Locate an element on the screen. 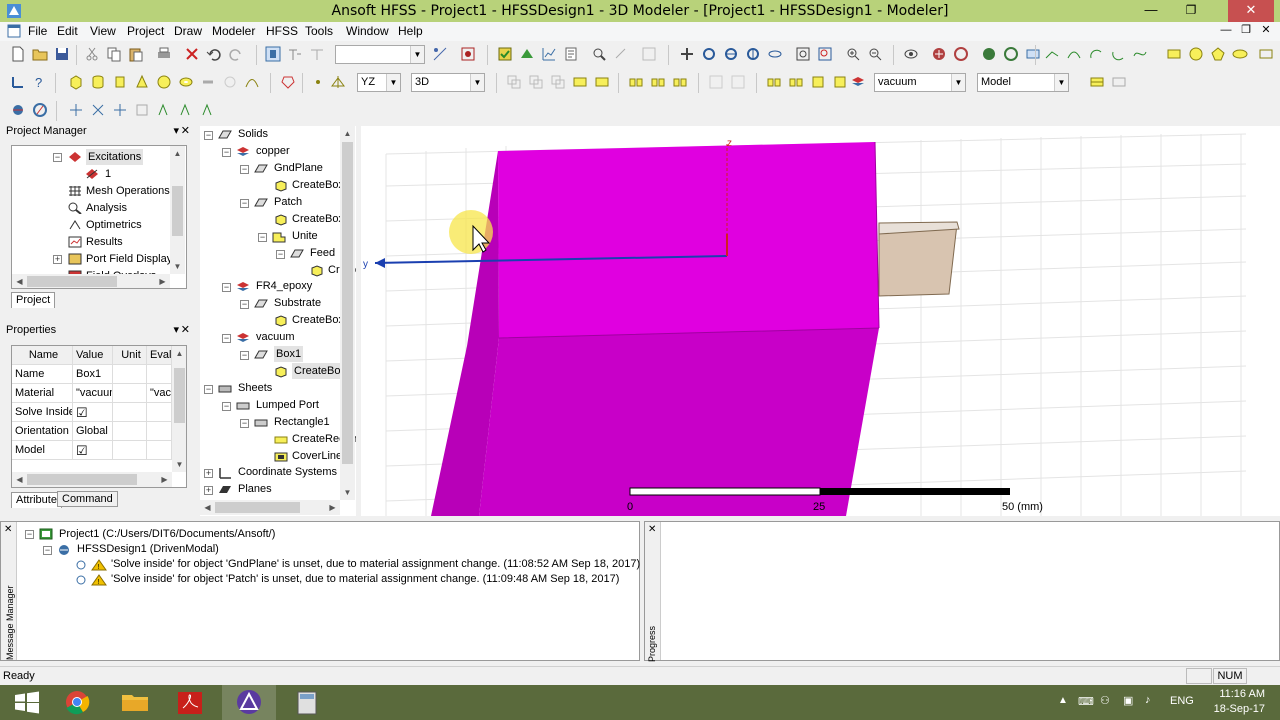  model-checkbox: ☑ is located at coordinates (93, 450).